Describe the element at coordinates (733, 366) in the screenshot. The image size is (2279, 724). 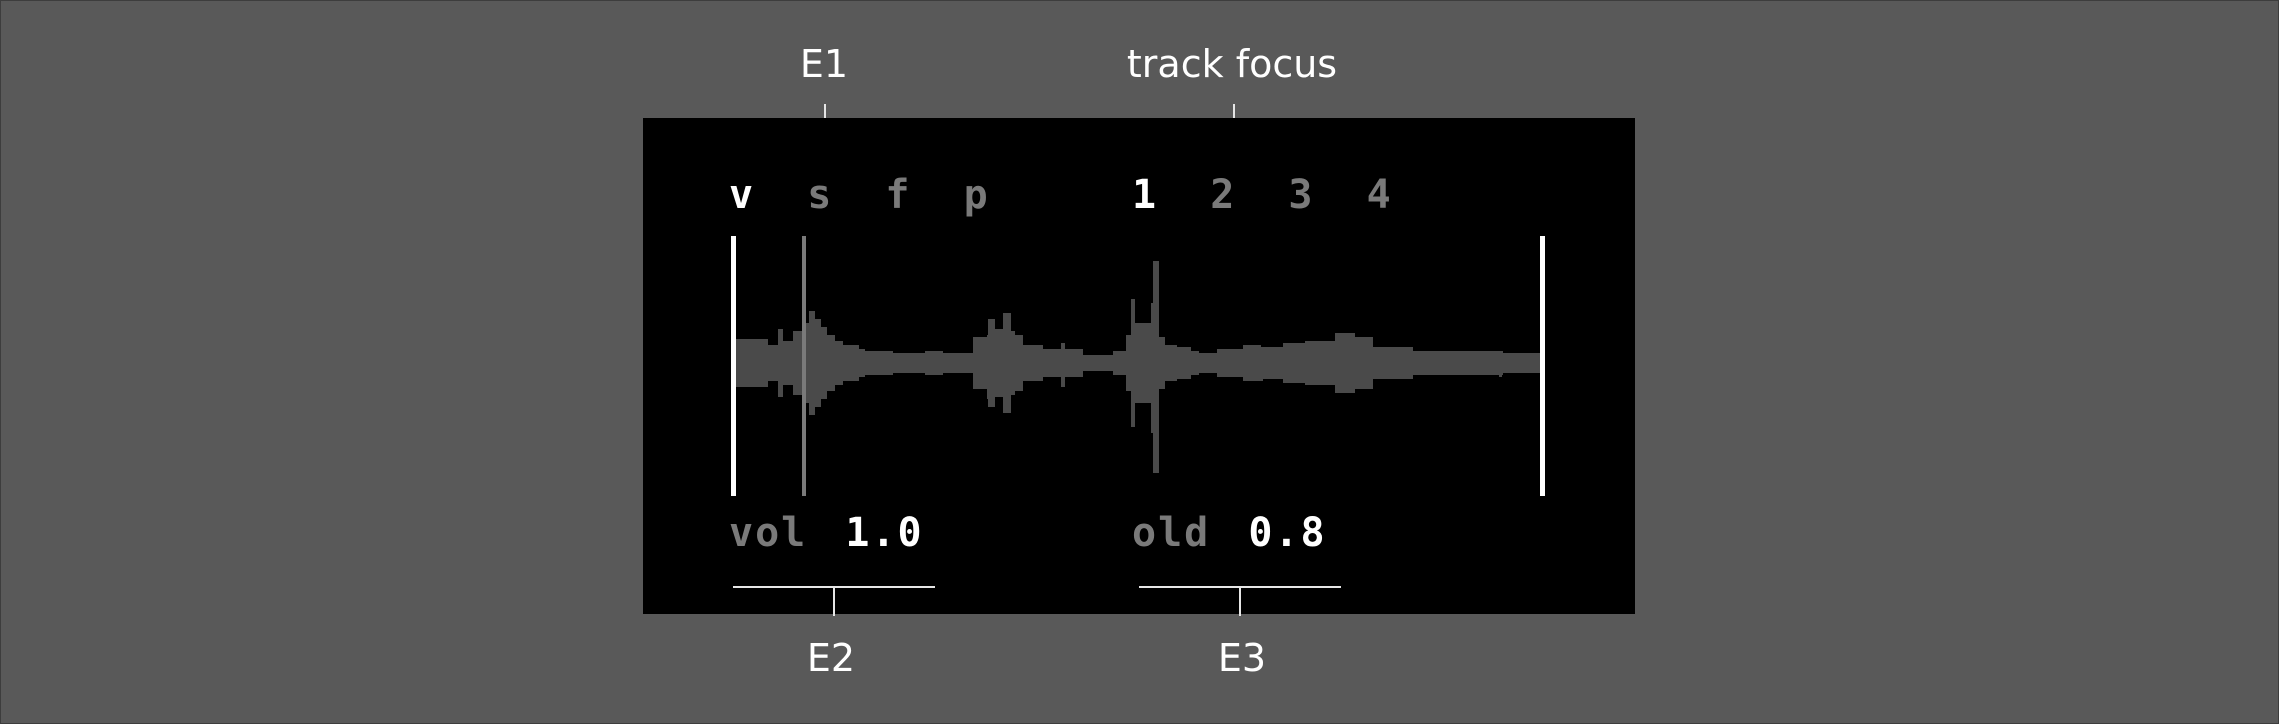
I see `marker-start` at that location.